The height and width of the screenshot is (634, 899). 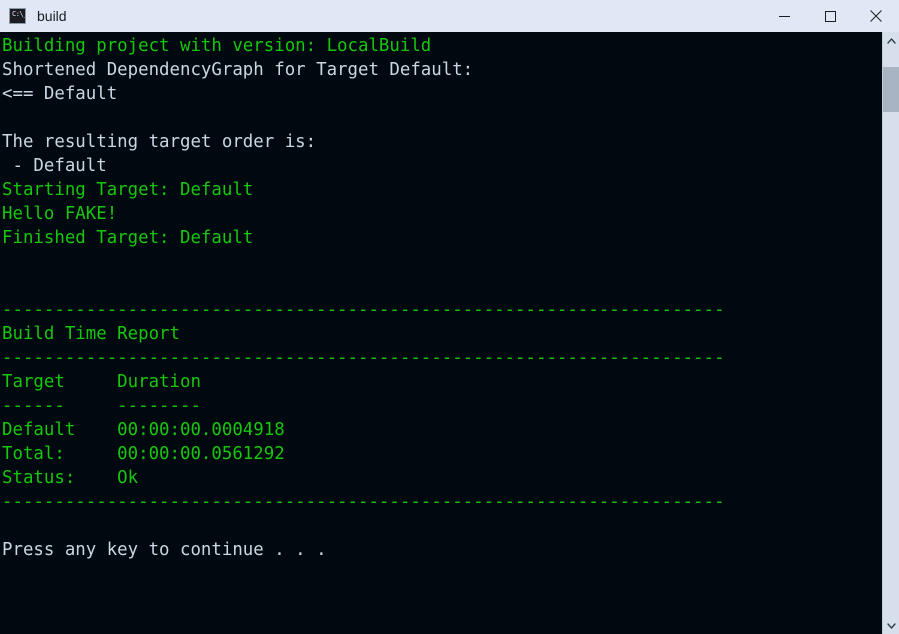 I want to click on window-titlebar: C:\_ build, so click(x=449, y=16).